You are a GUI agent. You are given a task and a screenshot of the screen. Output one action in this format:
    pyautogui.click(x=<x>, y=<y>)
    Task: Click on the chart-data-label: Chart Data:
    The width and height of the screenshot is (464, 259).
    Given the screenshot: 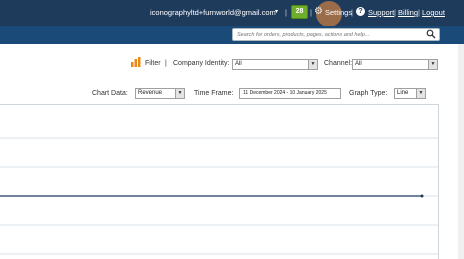 What is the action you would take?
    pyautogui.click(x=110, y=93)
    